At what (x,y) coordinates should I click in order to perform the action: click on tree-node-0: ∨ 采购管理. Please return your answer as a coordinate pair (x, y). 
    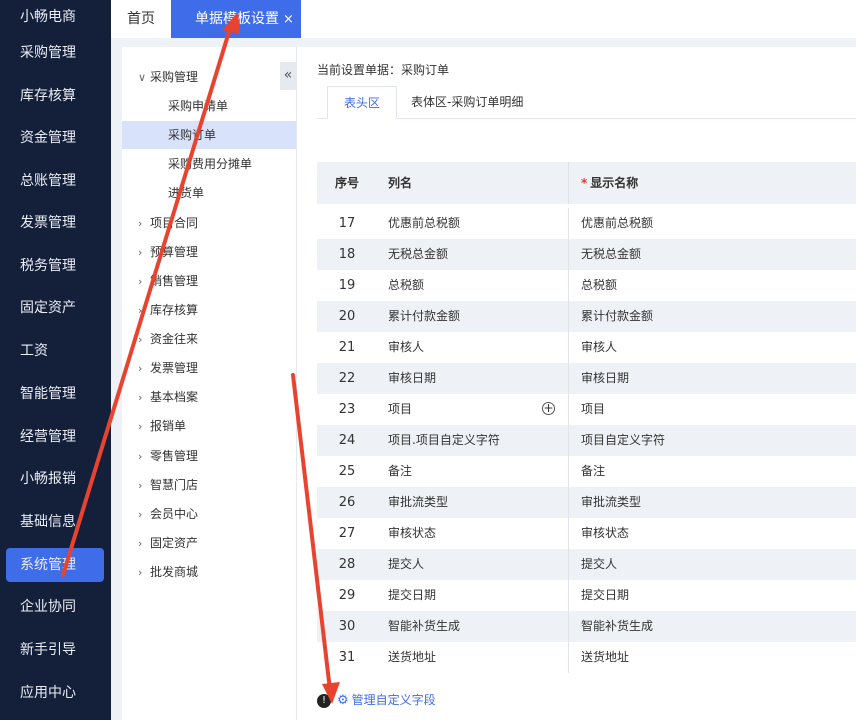
    Looking at the image, I should click on (209, 77).